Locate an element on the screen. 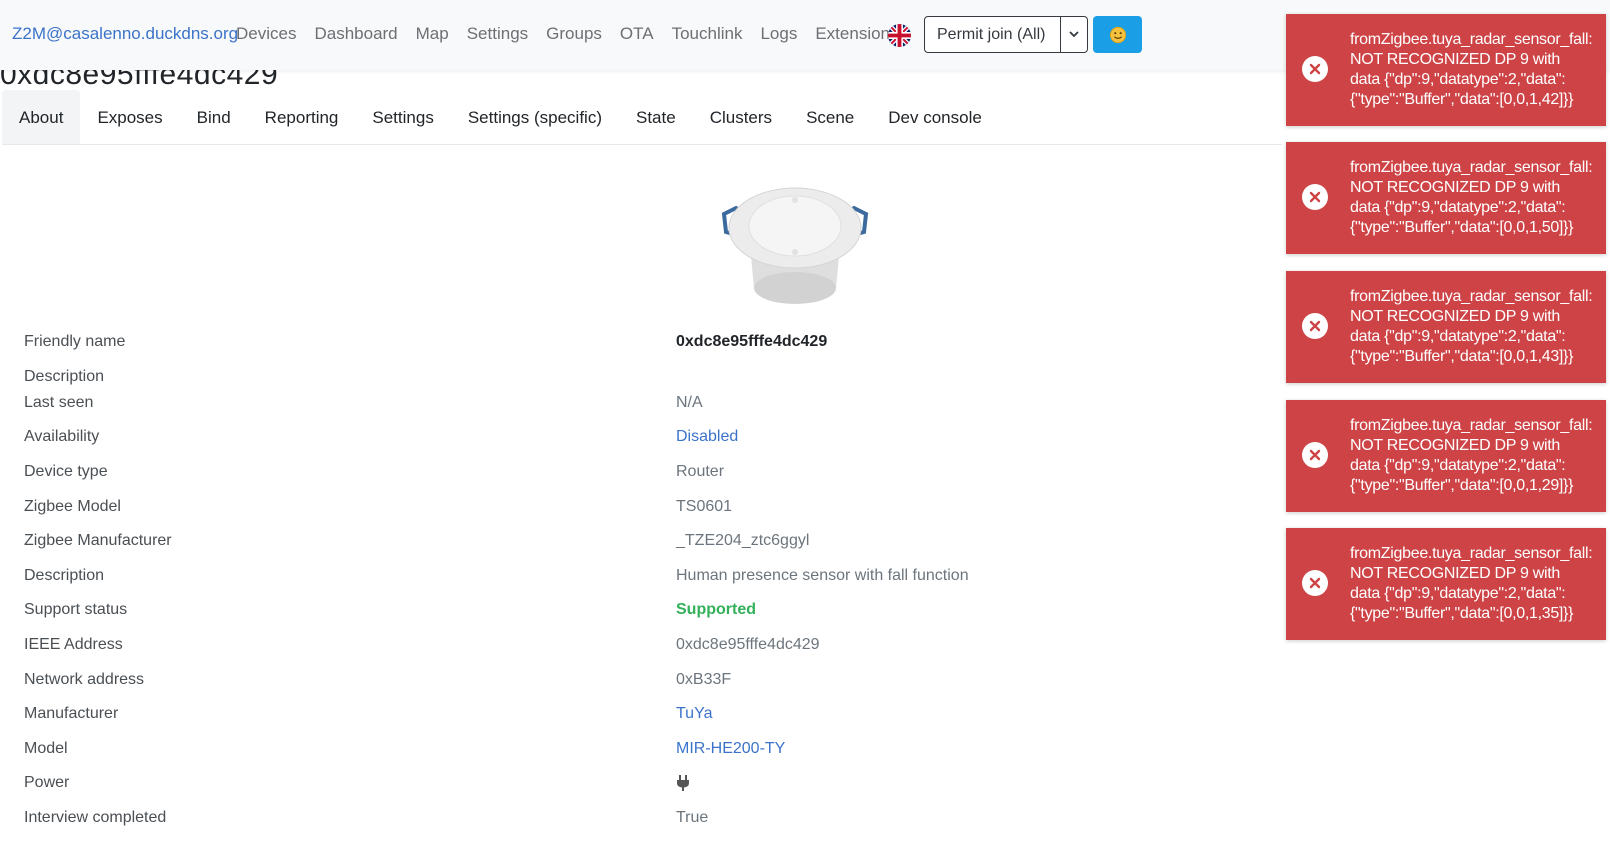 This screenshot has width=1610, height=864. attr-manufacturer: Manufacturer TuYa is located at coordinates (640, 720).